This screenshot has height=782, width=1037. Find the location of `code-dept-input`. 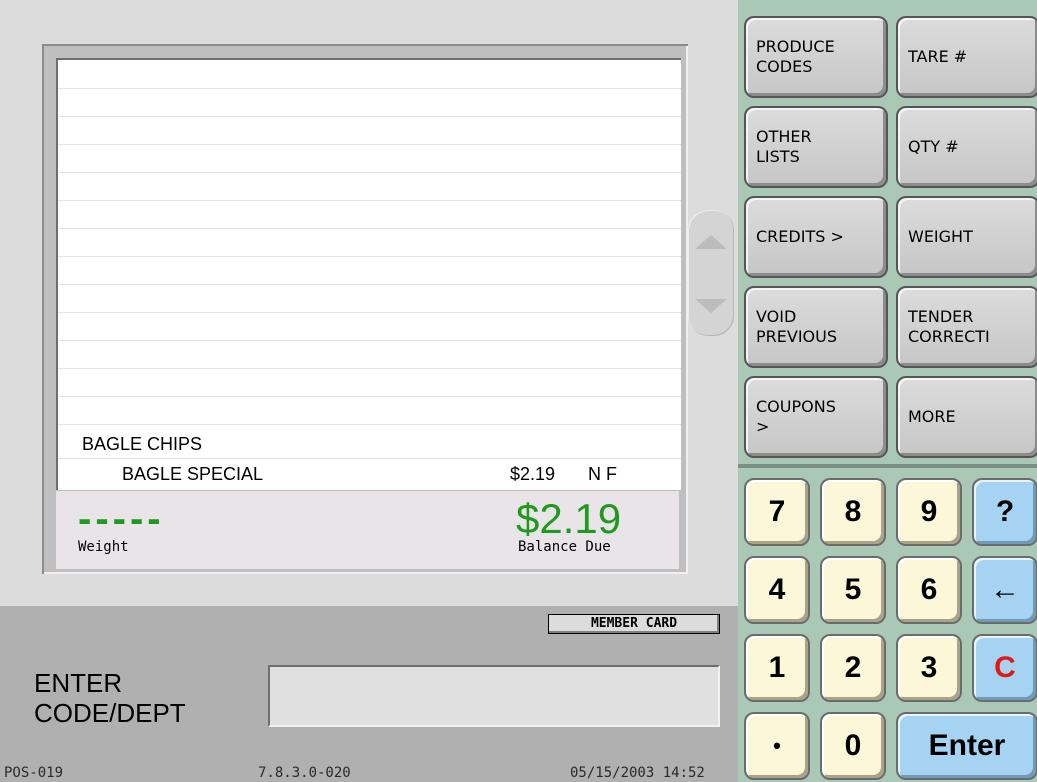

code-dept-input is located at coordinates (494, 696).